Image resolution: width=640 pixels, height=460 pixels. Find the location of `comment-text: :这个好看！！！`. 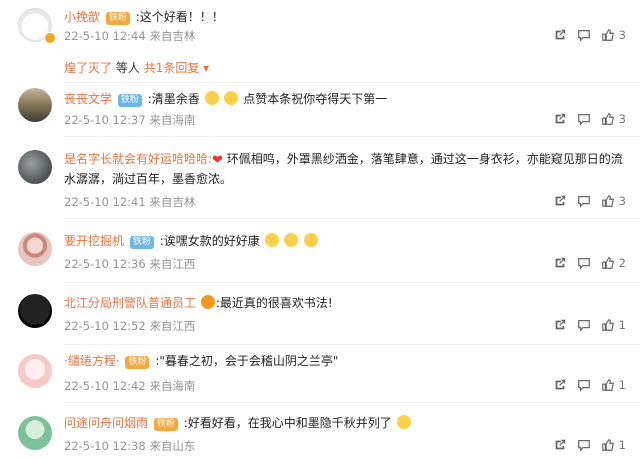

comment-text: :这个好看！！！ is located at coordinates (179, 17).